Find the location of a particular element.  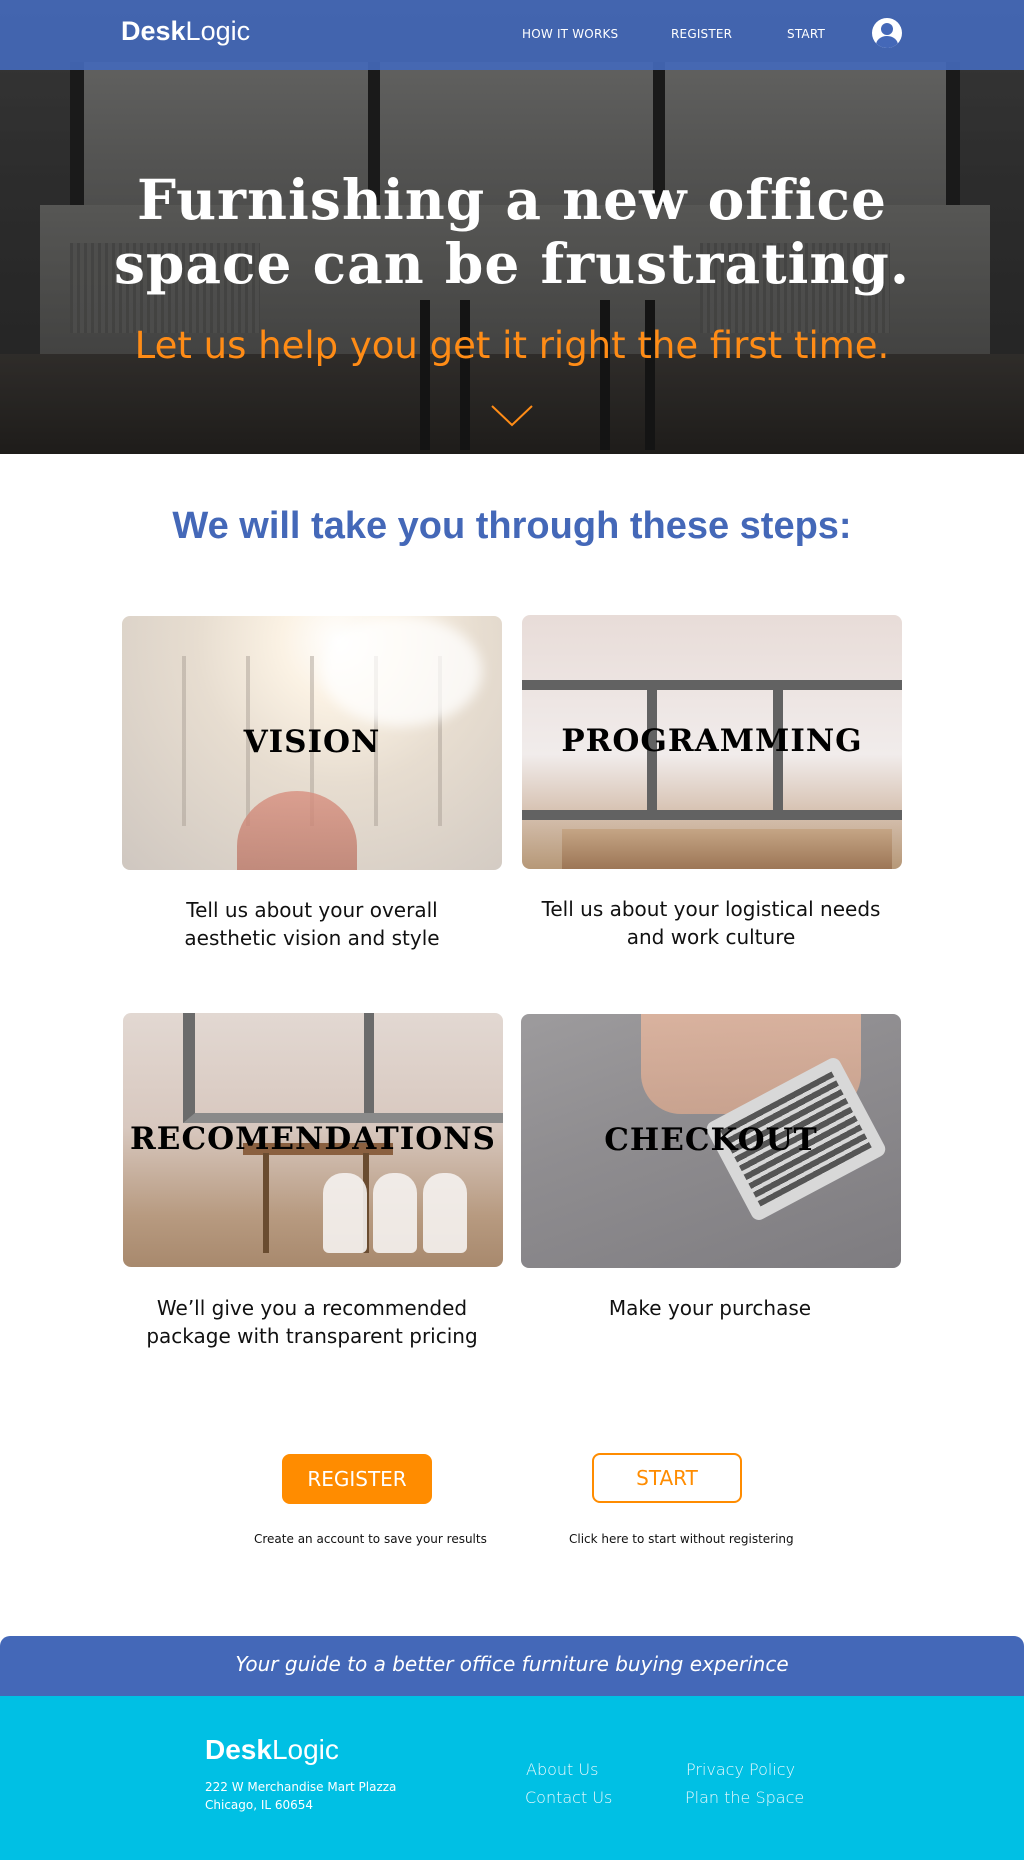

chevron-down-icon is located at coordinates (512, 416).